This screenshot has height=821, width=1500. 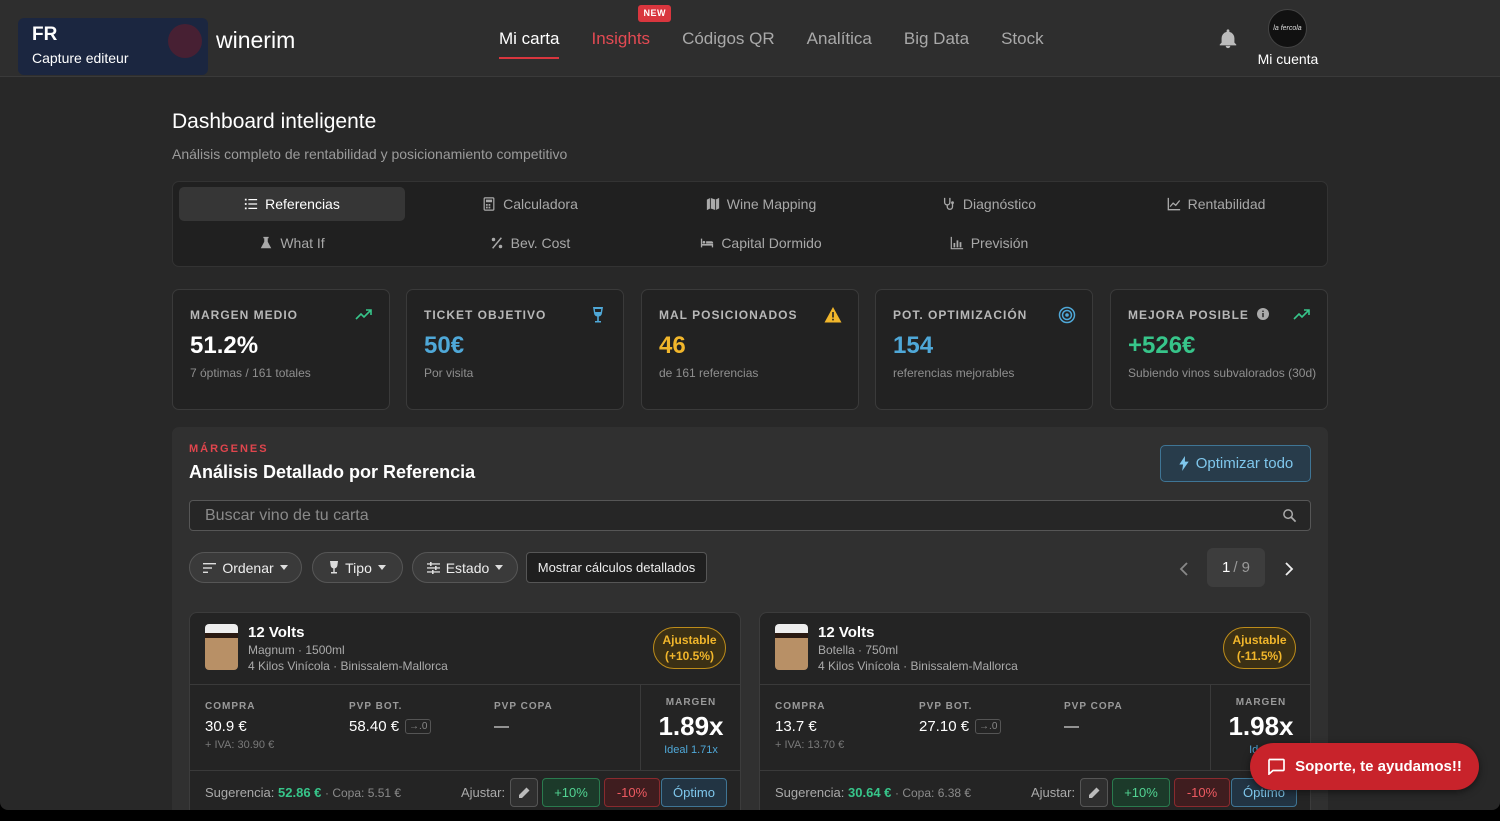 I want to click on nav-analitica: Analítica, so click(x=839, y=38).